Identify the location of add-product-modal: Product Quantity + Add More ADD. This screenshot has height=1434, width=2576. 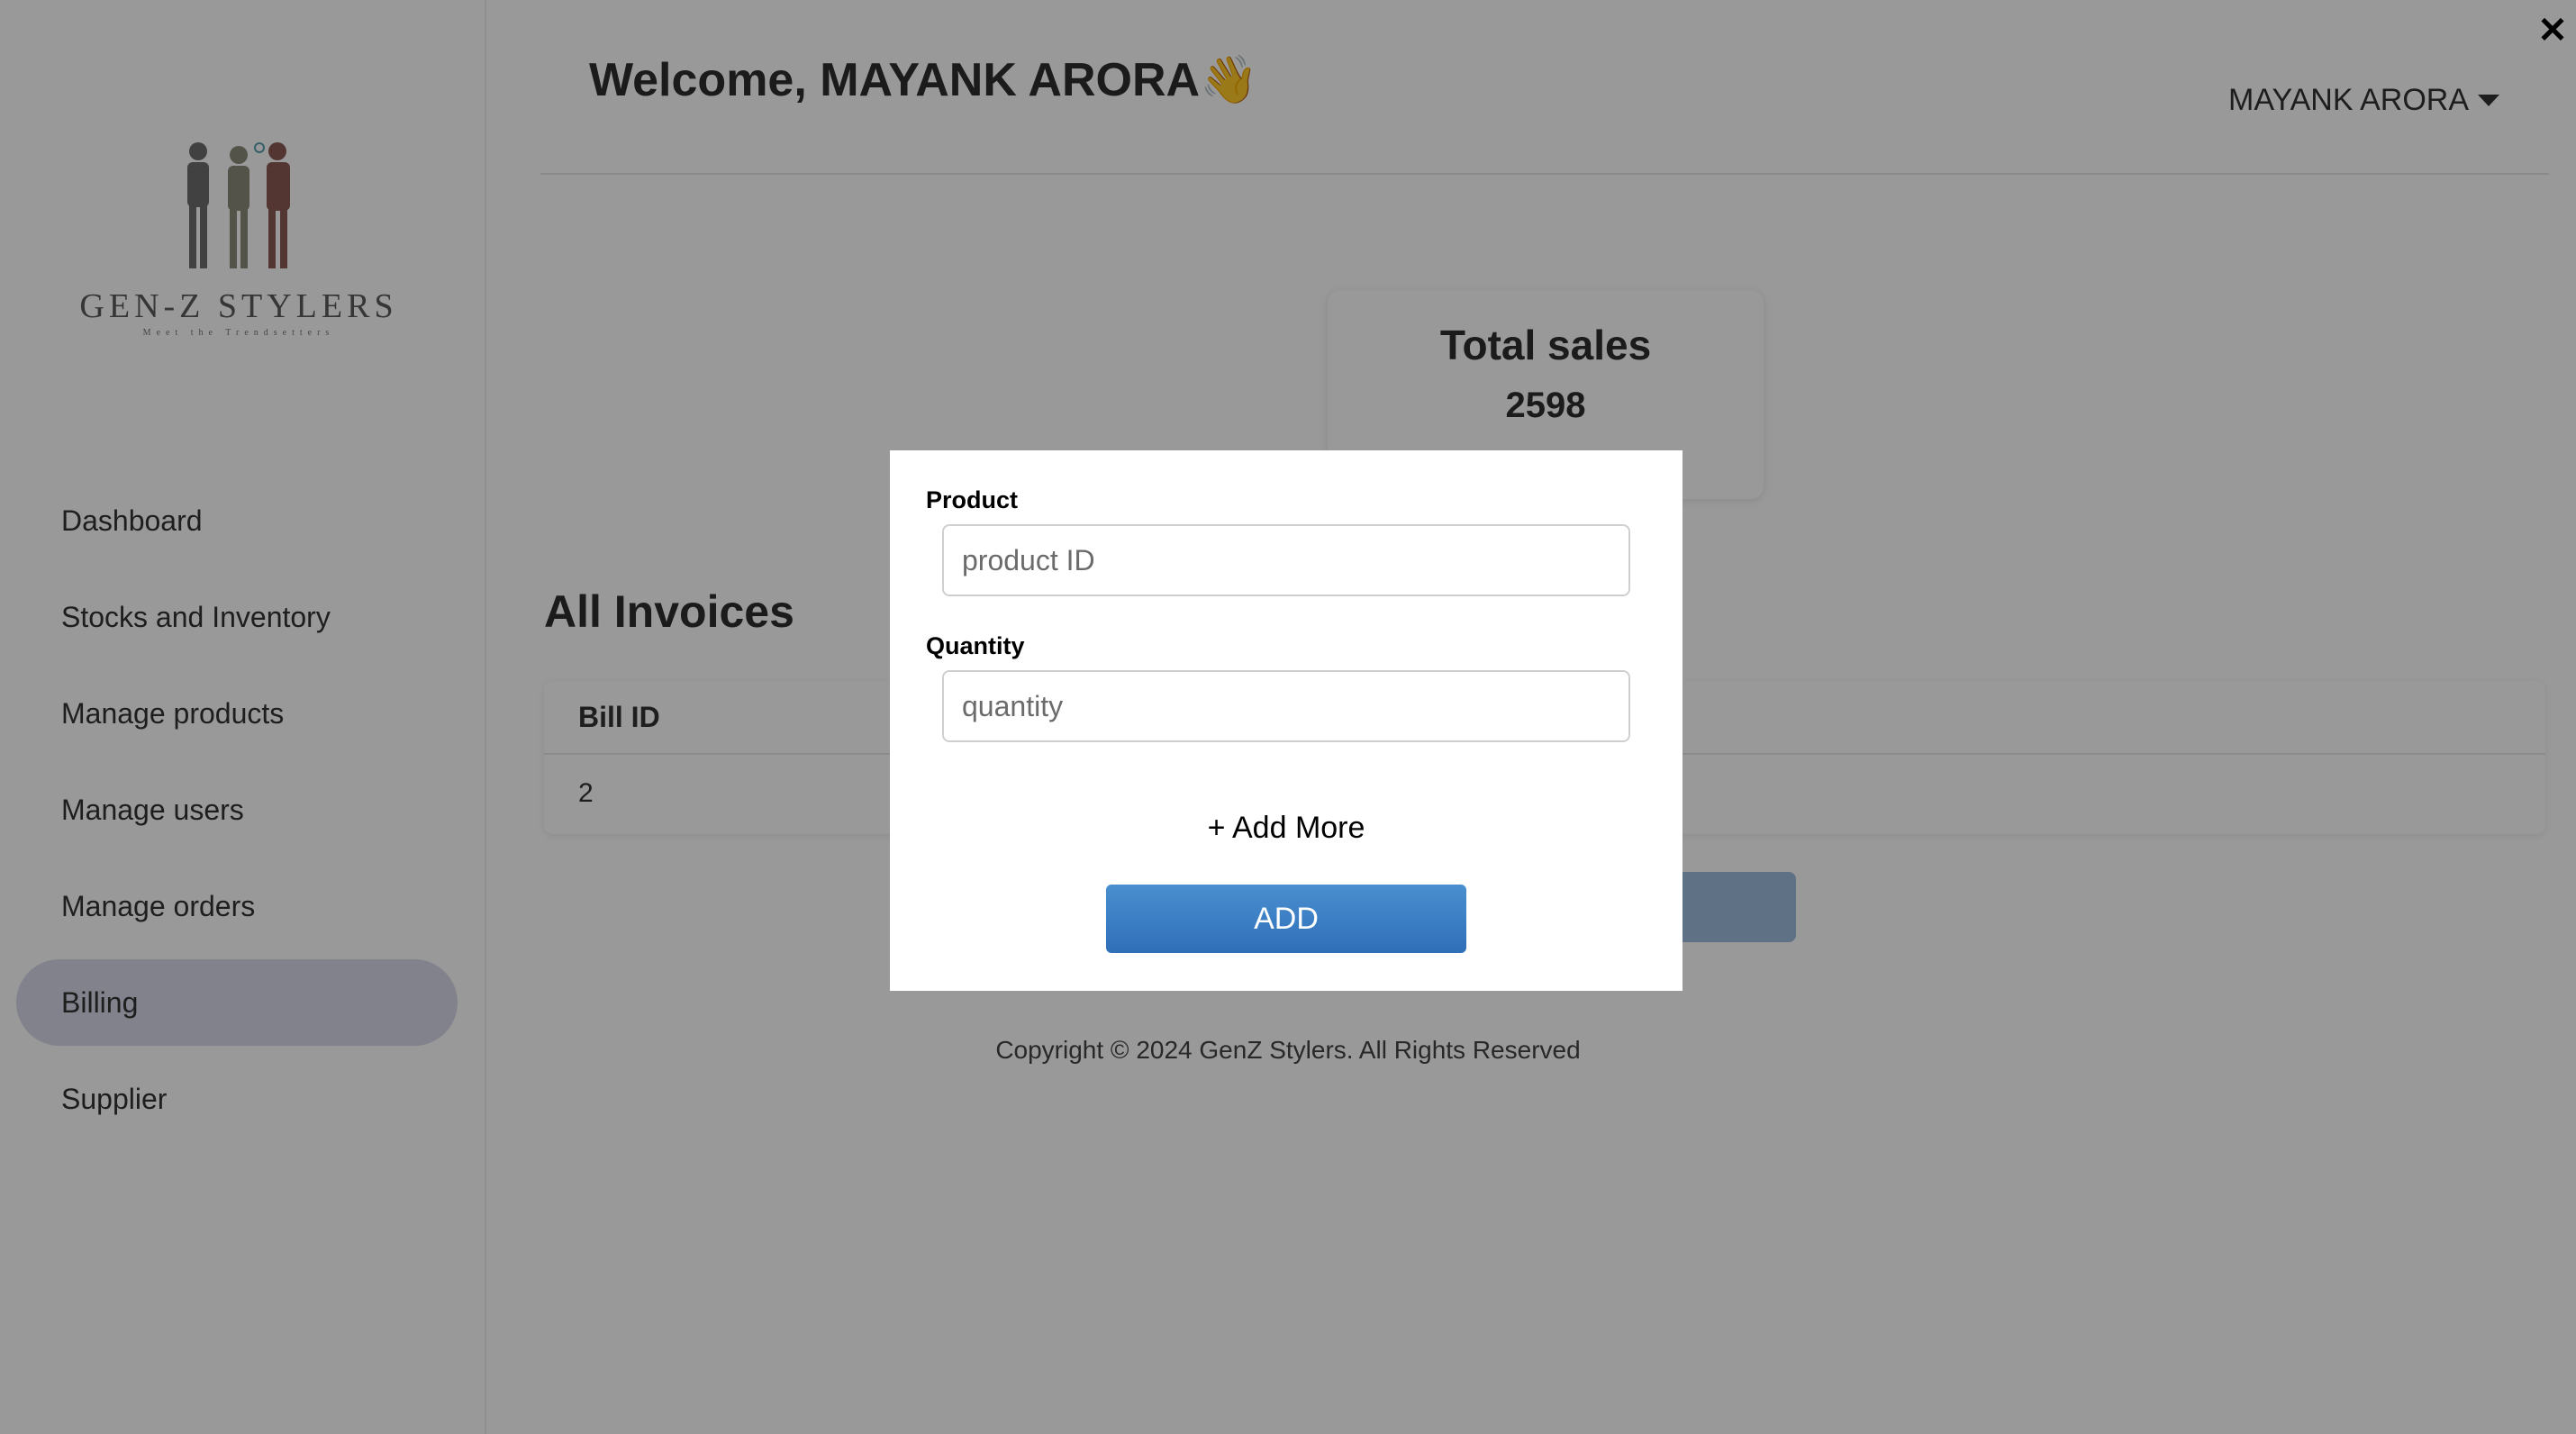
(1286, 720).